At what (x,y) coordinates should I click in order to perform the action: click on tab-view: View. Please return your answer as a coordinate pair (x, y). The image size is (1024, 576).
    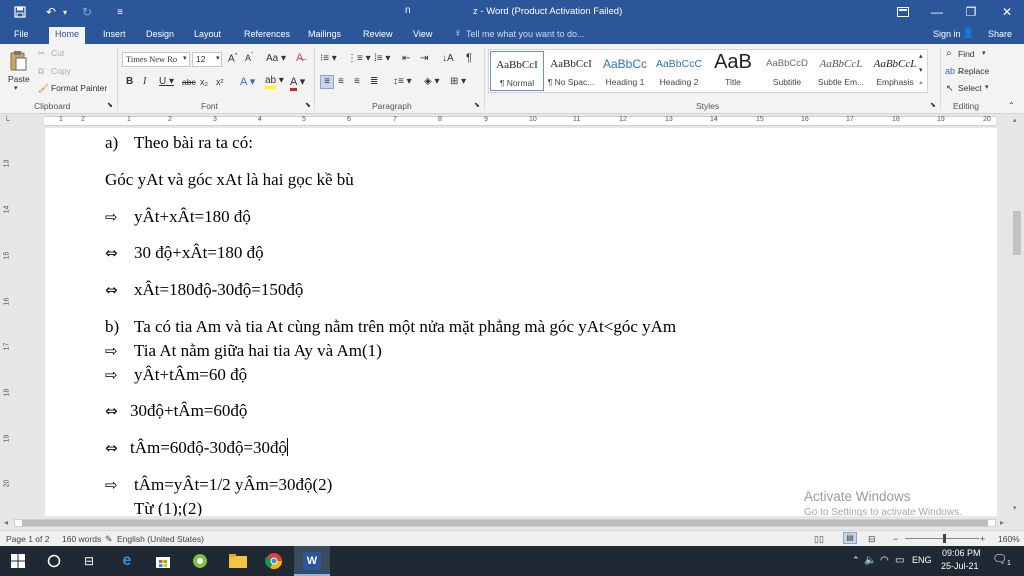
    Looking at the image, I should click on (422, 35).